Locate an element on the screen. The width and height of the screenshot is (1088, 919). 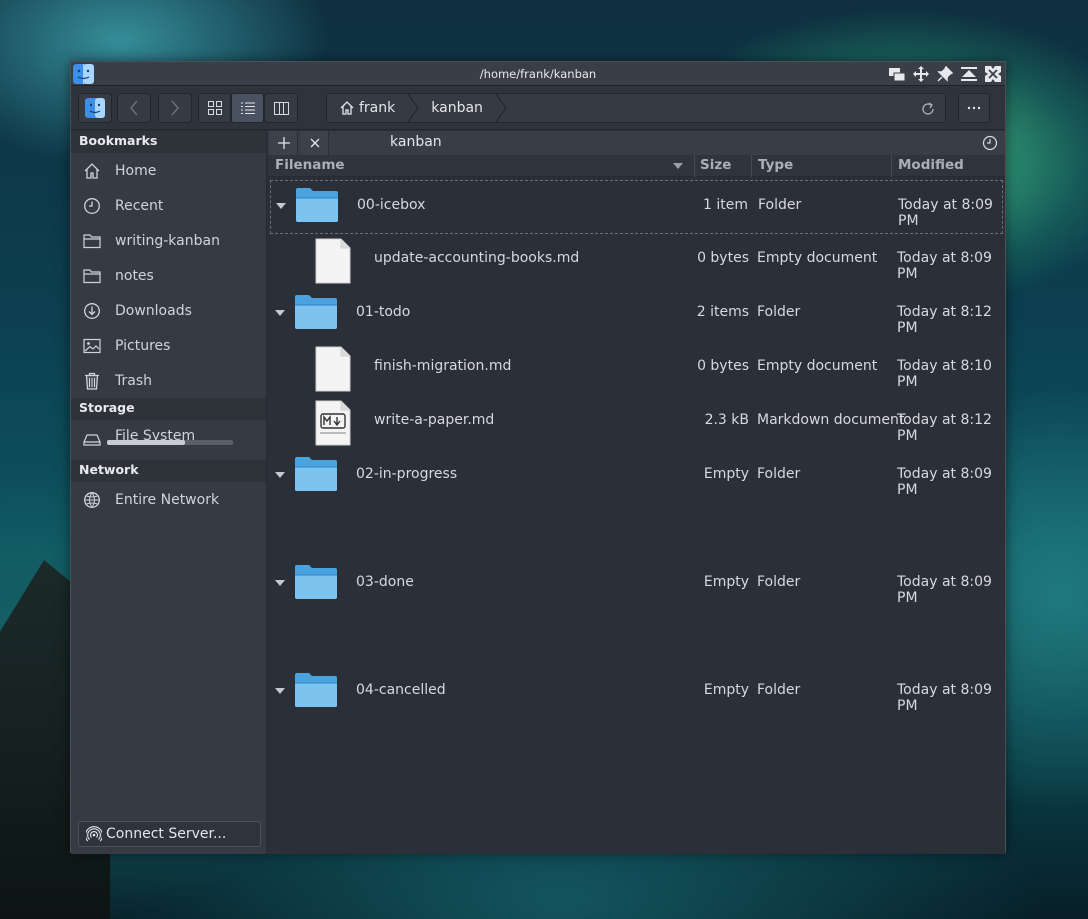
home-icon is located at coordinates (347, 108).